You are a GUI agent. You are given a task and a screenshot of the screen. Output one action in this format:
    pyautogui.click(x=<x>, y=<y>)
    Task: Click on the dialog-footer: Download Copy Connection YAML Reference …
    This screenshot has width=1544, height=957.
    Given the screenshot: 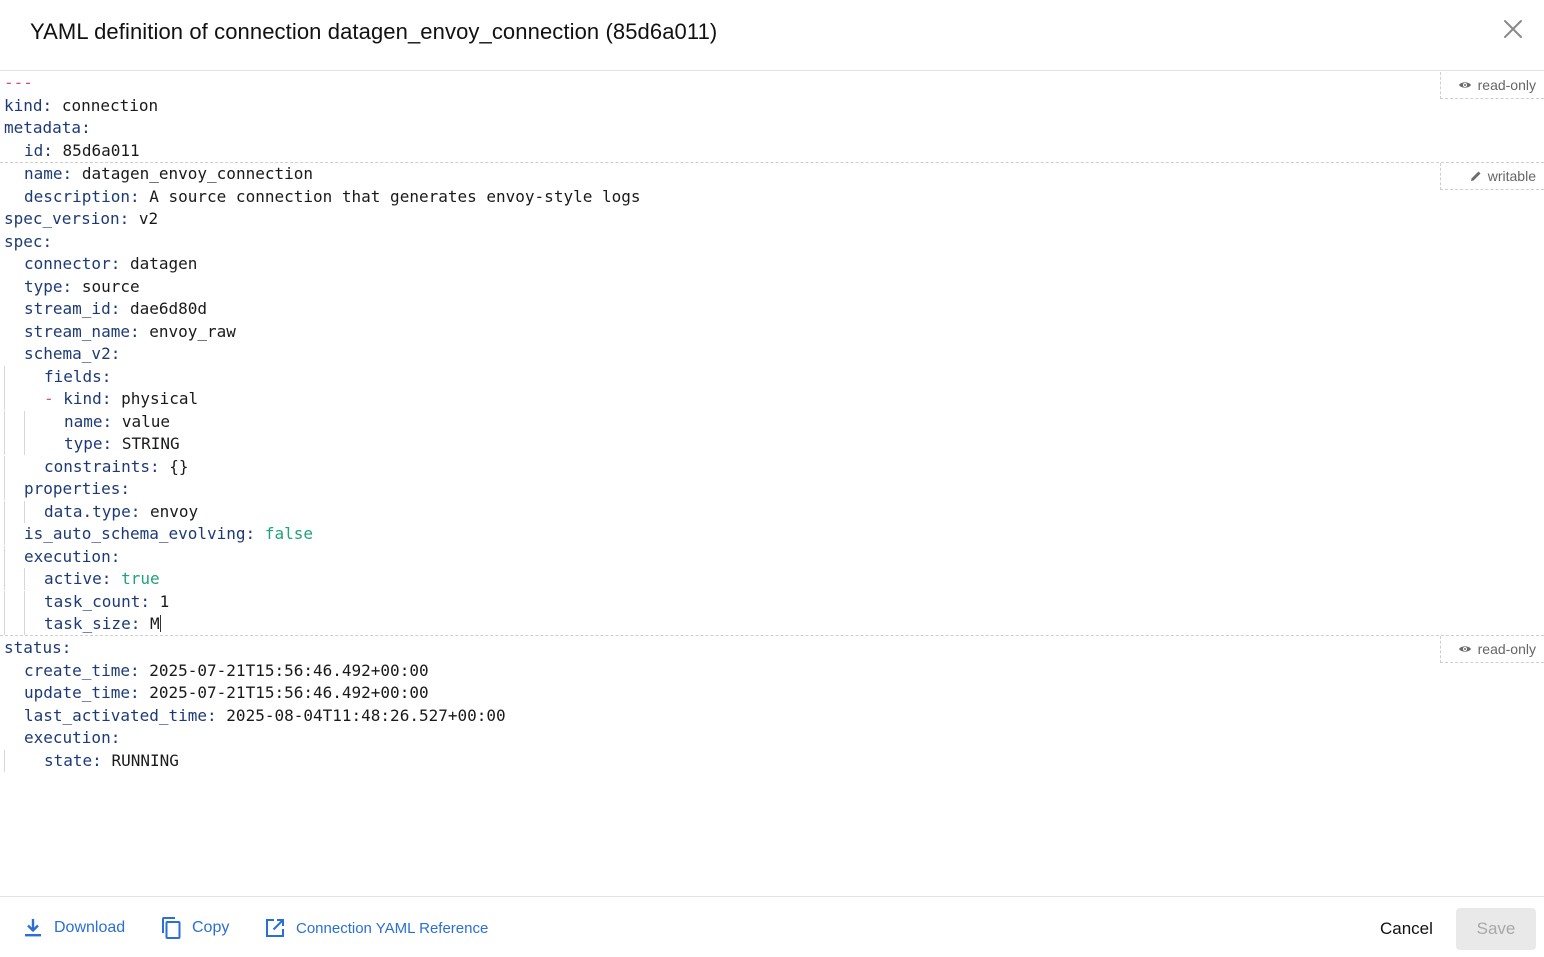 What is the action you would take?
    pyautogui.click(x=772, y=926)
    